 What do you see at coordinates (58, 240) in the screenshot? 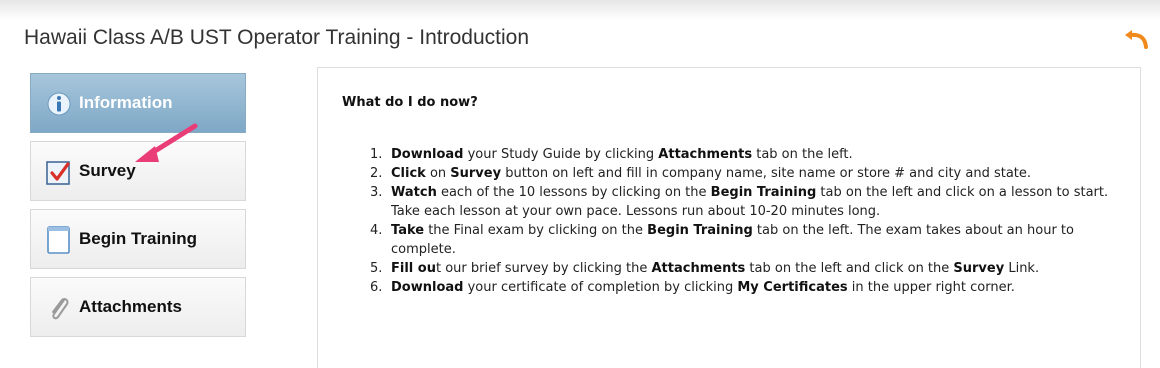
I see `notebook-icon` at bounding box center [58, 240].